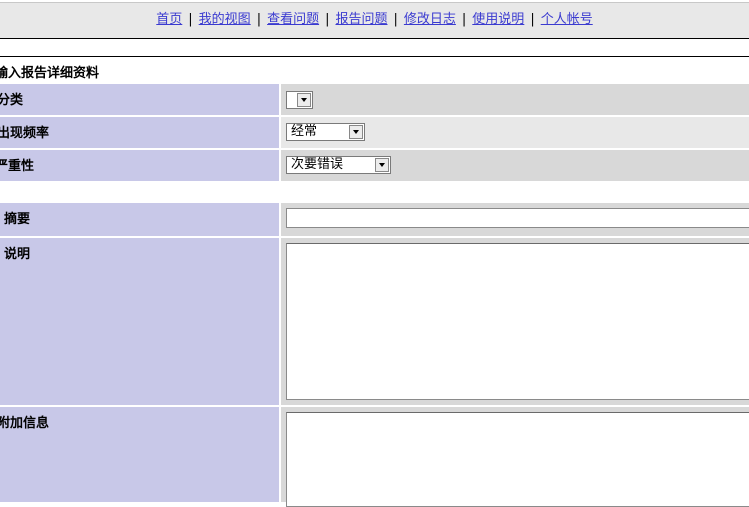 Image resolution: width=749 pixels, height=507 pixels. I want to click on reproducibility-row: 出现频率 经常, so click(374, 132).